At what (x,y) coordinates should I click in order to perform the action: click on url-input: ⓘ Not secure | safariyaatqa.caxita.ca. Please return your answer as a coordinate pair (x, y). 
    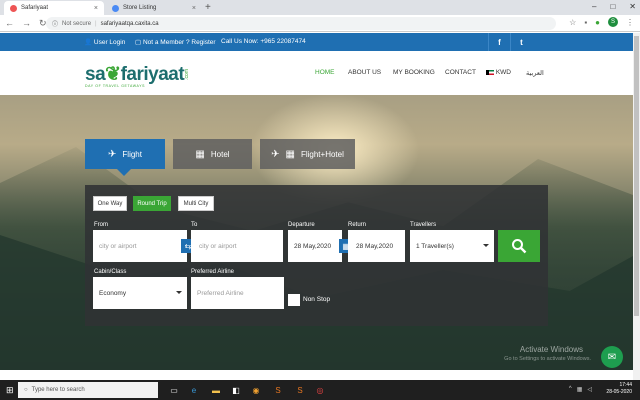
    Looking at the image, I should click on (301, 23).